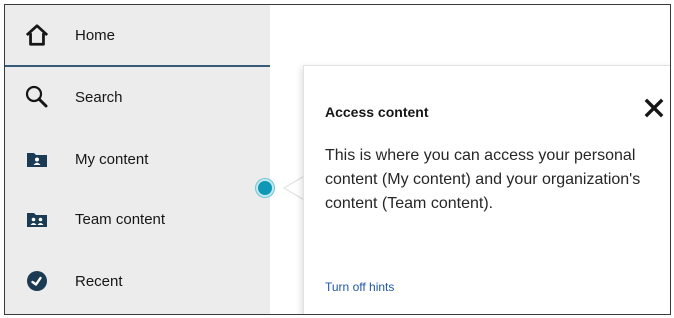  What do you see at coordinates (137, 281) in the screenshot?
I see `sidebar-item-recent: Recent` at bounding box center [137, 281].